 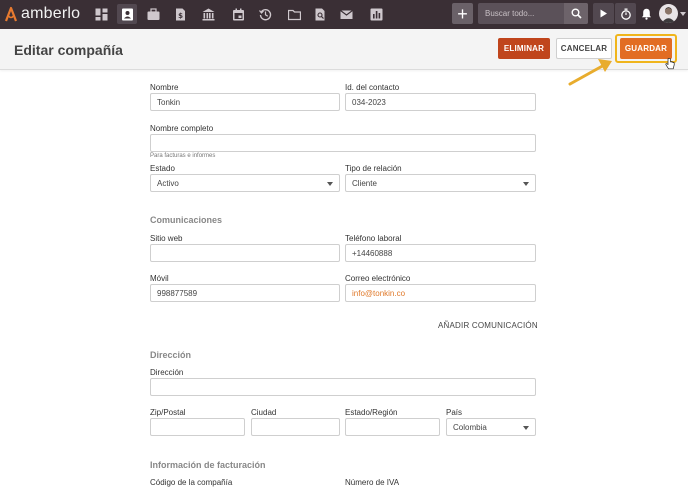 I want to click on billing-section-title: Información de facturación, so click(x=208, y=465).